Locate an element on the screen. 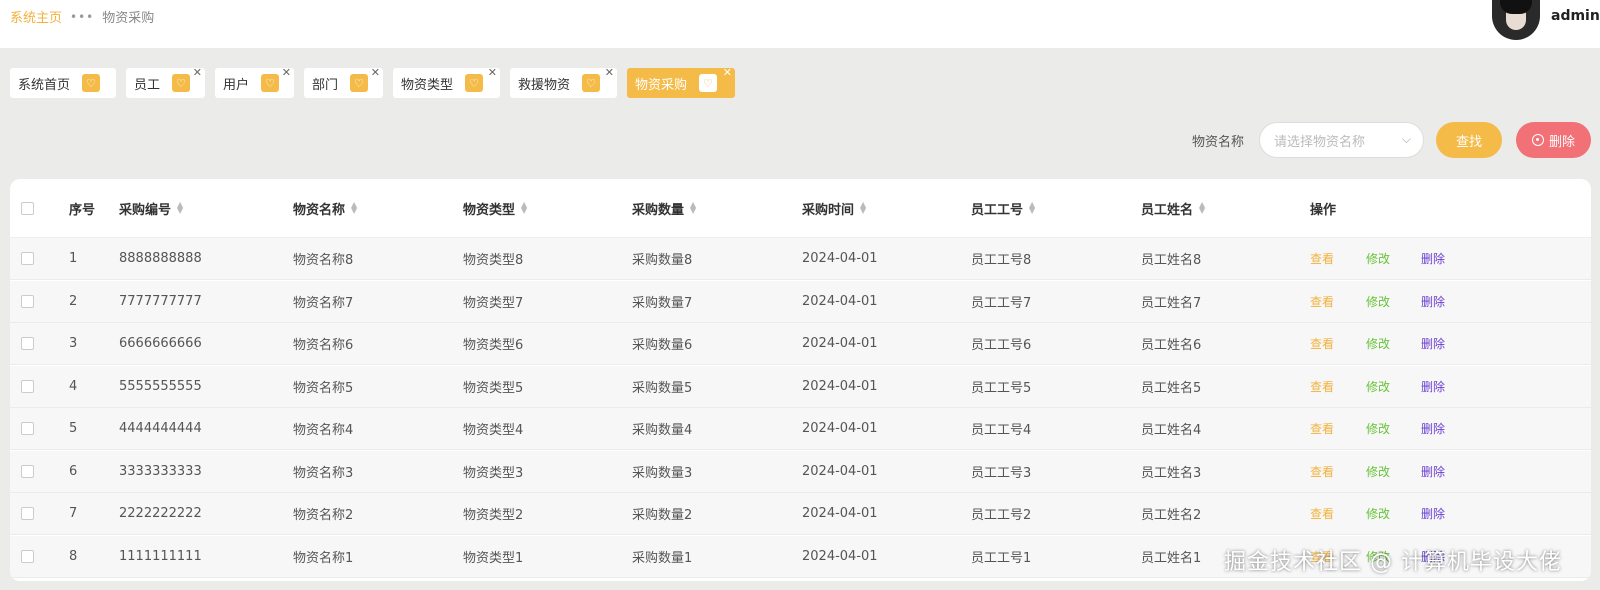  header-emp-no: 员工工号 ▲ ▼ is located at coordinates (1003, 208).